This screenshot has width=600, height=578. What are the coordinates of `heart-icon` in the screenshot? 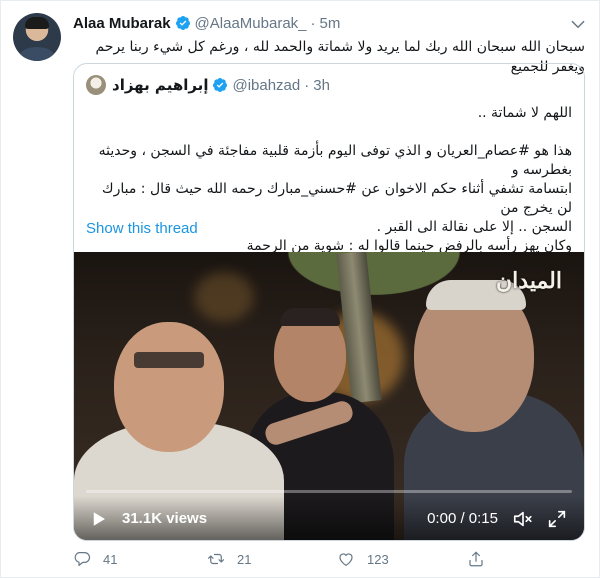 It's located at (346, 559).